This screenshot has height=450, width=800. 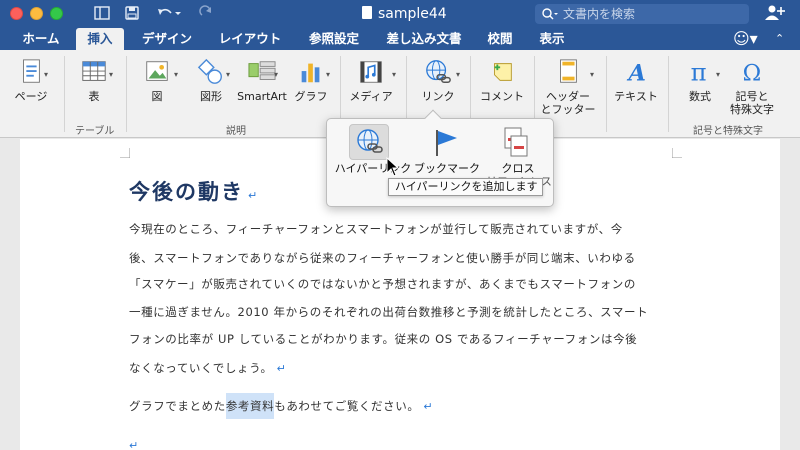 What do you see at coordinates (206, 15) in the screenshot?
I see `redo-icon` at bounding box center [206, 15].